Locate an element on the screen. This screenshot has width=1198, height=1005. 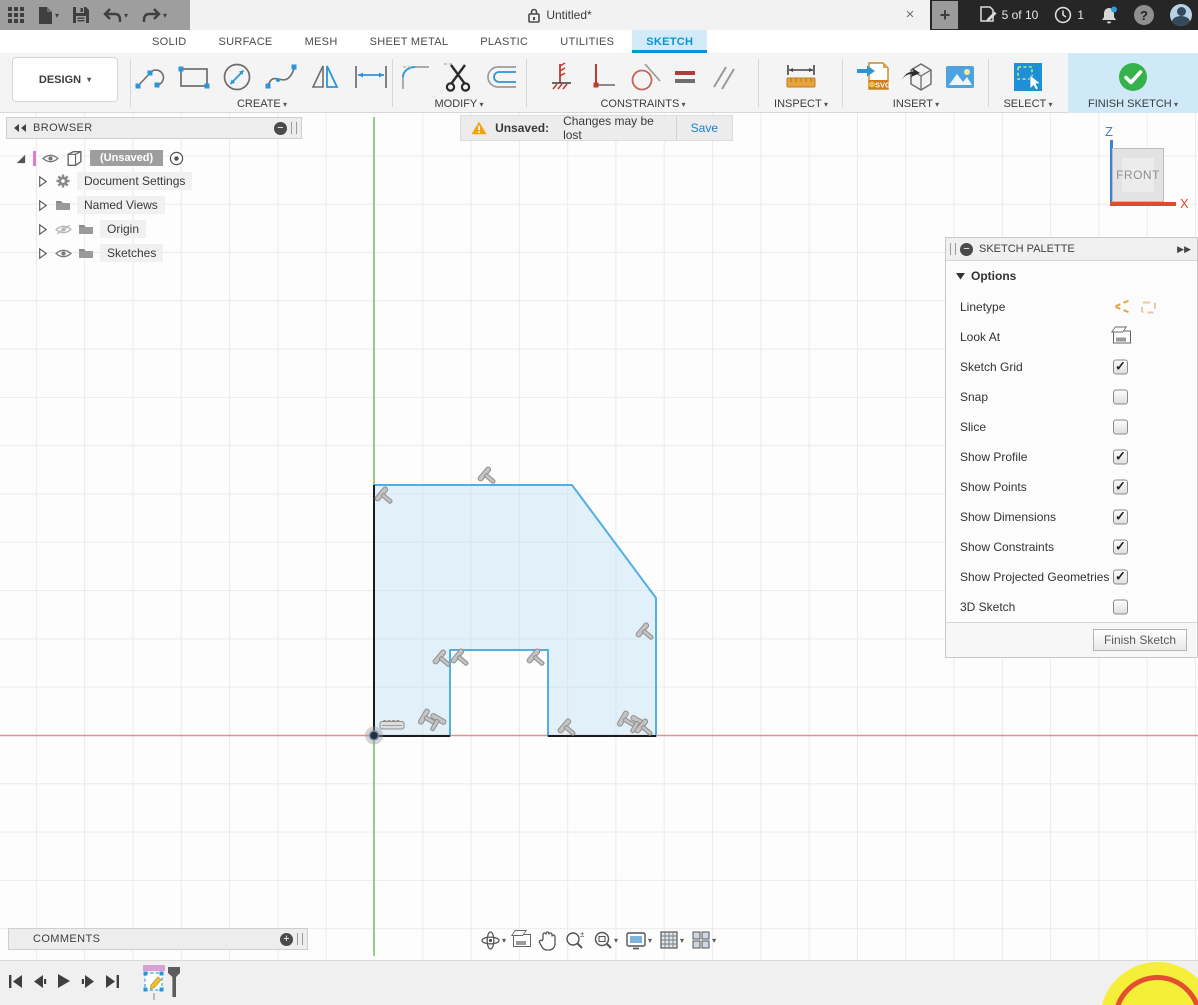
finish-sketch-palette-button: Finish Sketch is located at coordinates (1139, 640).